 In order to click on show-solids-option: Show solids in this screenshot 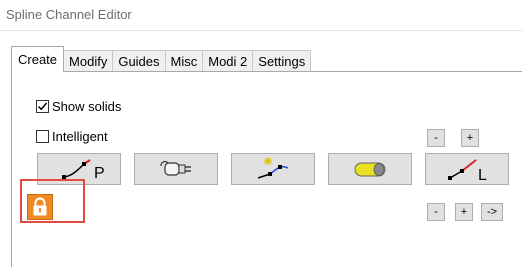, I will do `click(78, 106)`.